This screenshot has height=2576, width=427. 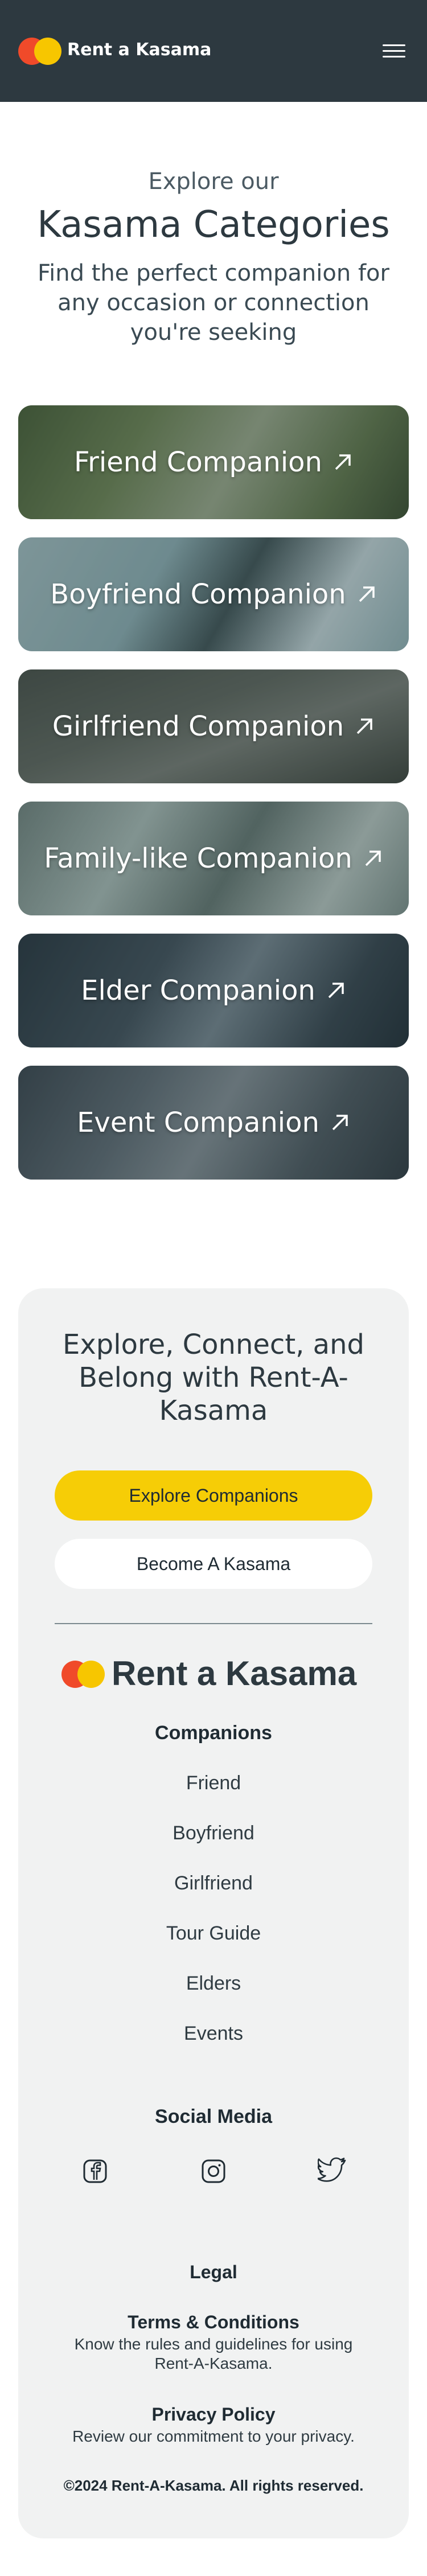 I want to click on explore-companions-button: Explore Companions, so click(x=213, y=1495).